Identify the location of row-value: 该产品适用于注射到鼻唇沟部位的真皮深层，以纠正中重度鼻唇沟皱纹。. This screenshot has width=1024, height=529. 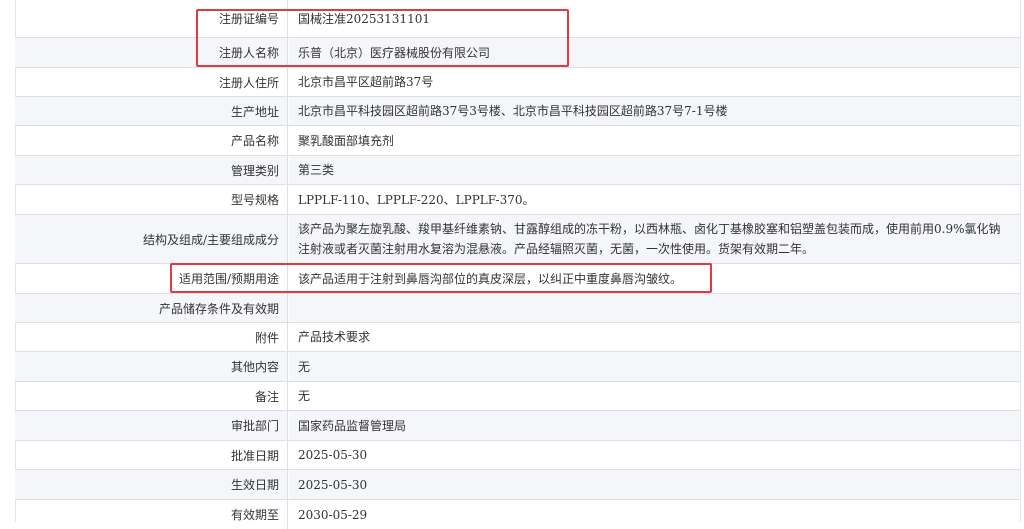
(490, 278).